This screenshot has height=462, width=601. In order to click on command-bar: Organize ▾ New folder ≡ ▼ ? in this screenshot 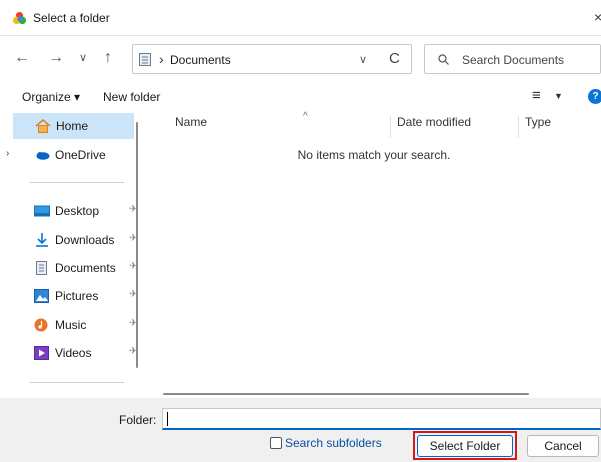, I will do `click(300, 97)`.